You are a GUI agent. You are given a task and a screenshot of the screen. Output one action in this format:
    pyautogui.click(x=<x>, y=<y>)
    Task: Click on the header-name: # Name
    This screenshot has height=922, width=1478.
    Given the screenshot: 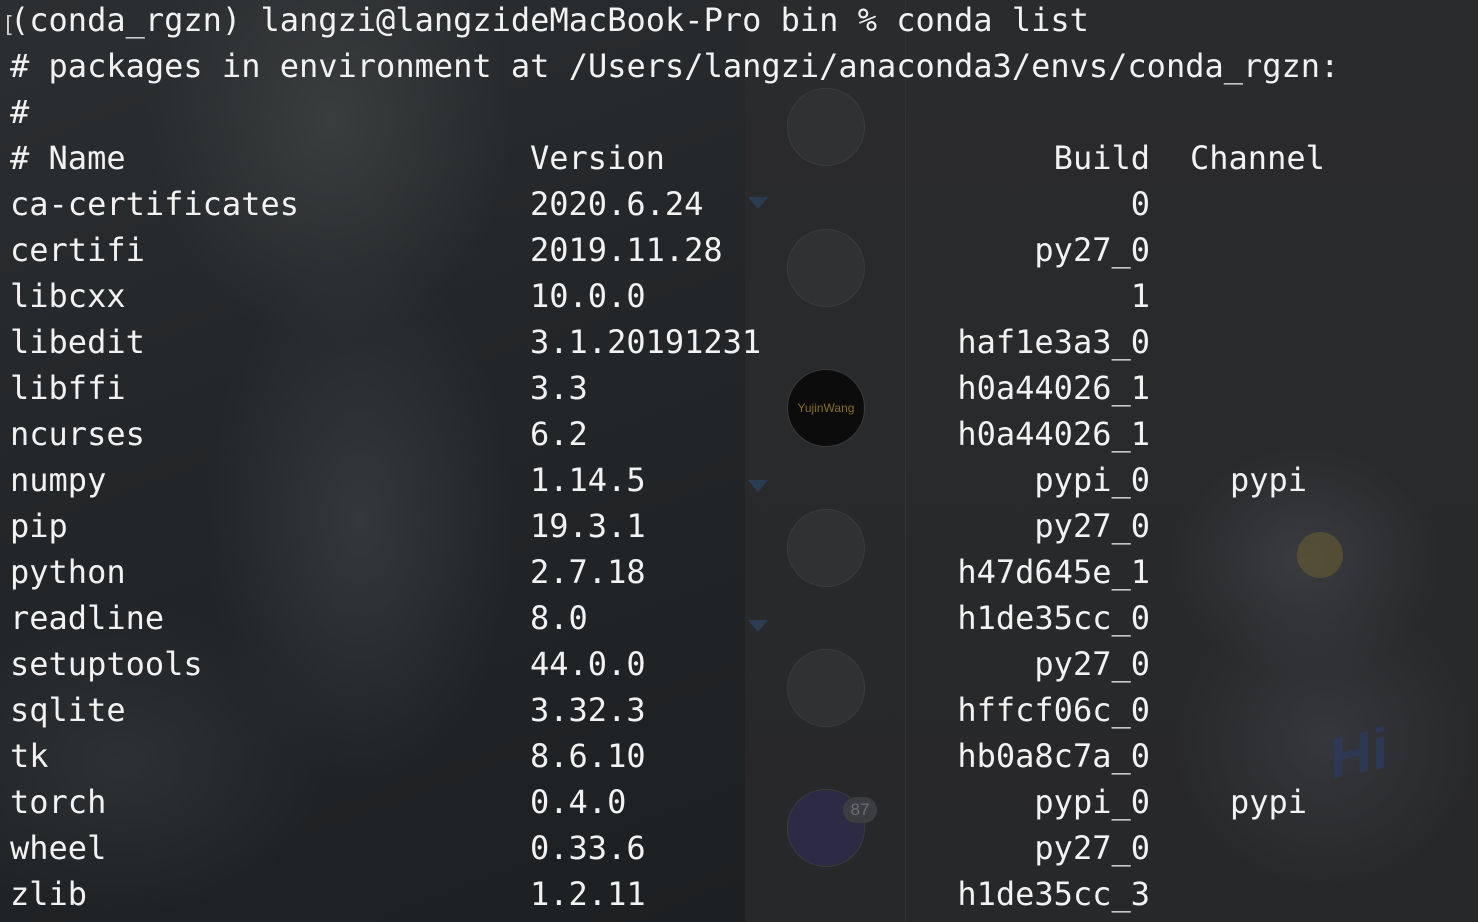 What is the action you would take?
    pyautogui.click(x=68, y=158)
    